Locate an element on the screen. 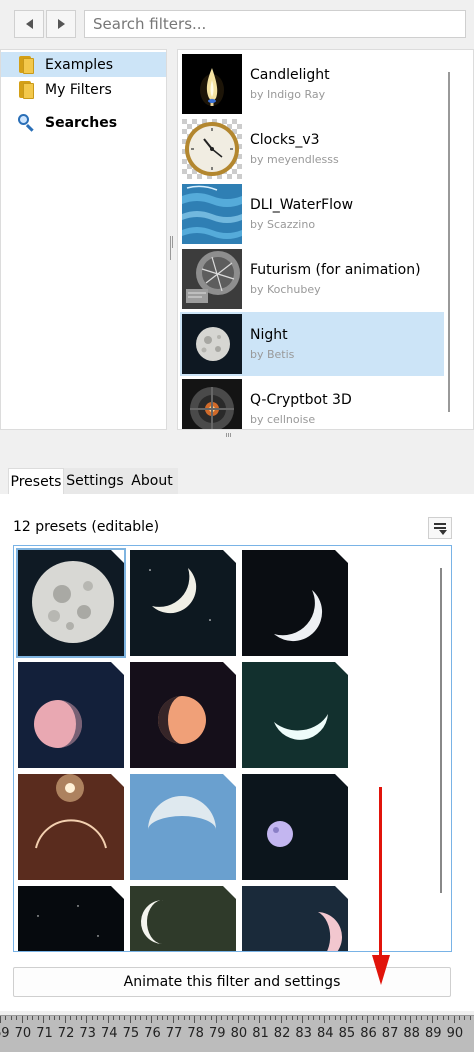  tab-settings: Settings is located at coordinates (95, 481).